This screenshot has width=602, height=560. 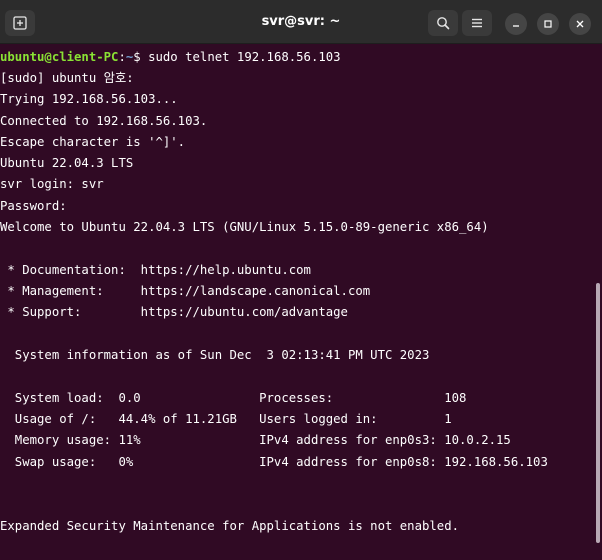 I want to click on terminal-line: Connected to 192.168.56.103., so click(x=104, y=121).